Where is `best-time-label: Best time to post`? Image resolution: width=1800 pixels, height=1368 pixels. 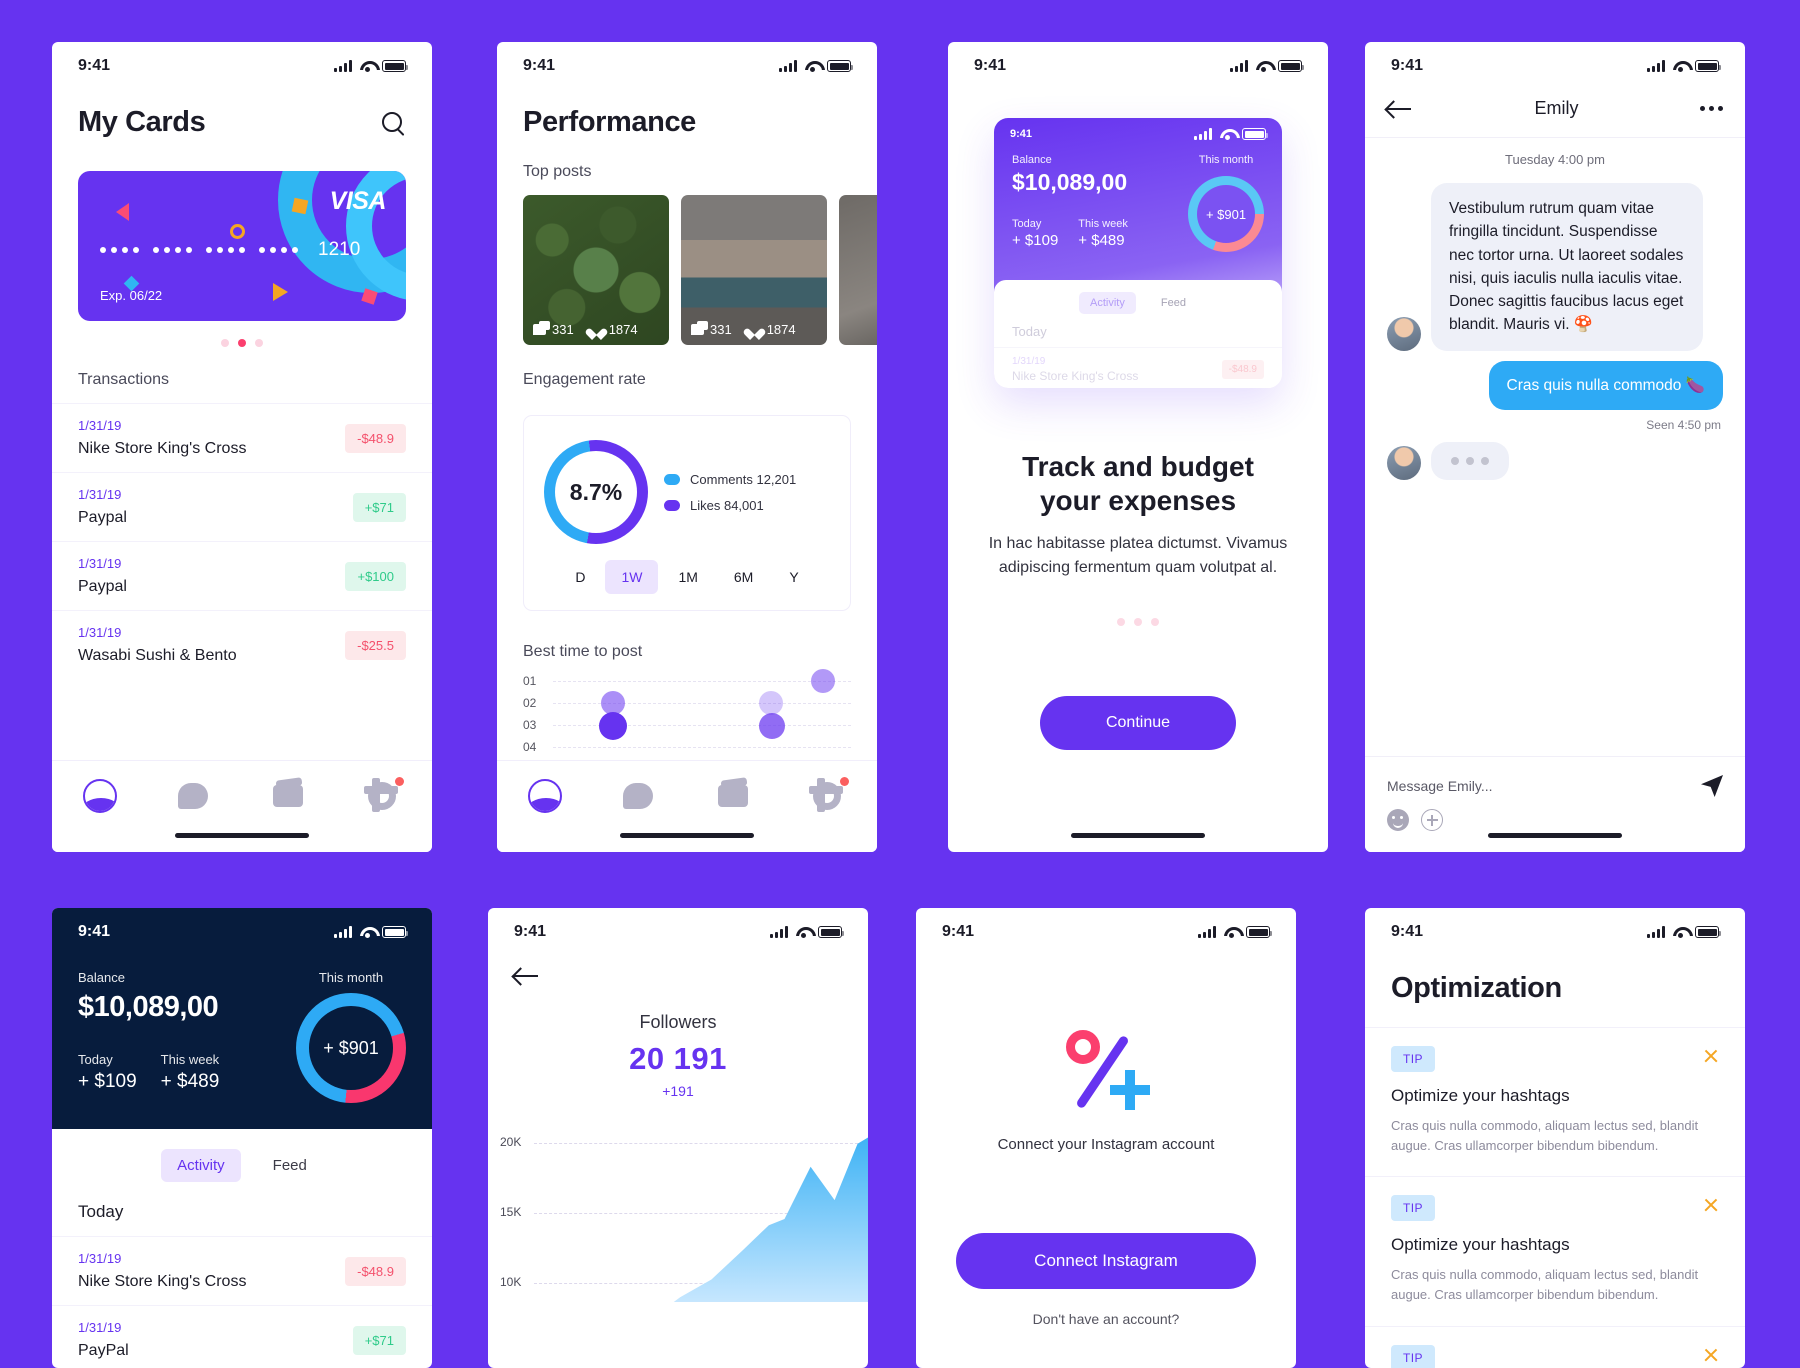
best-time-label: Best time to post is located at coordinates (583, 651).